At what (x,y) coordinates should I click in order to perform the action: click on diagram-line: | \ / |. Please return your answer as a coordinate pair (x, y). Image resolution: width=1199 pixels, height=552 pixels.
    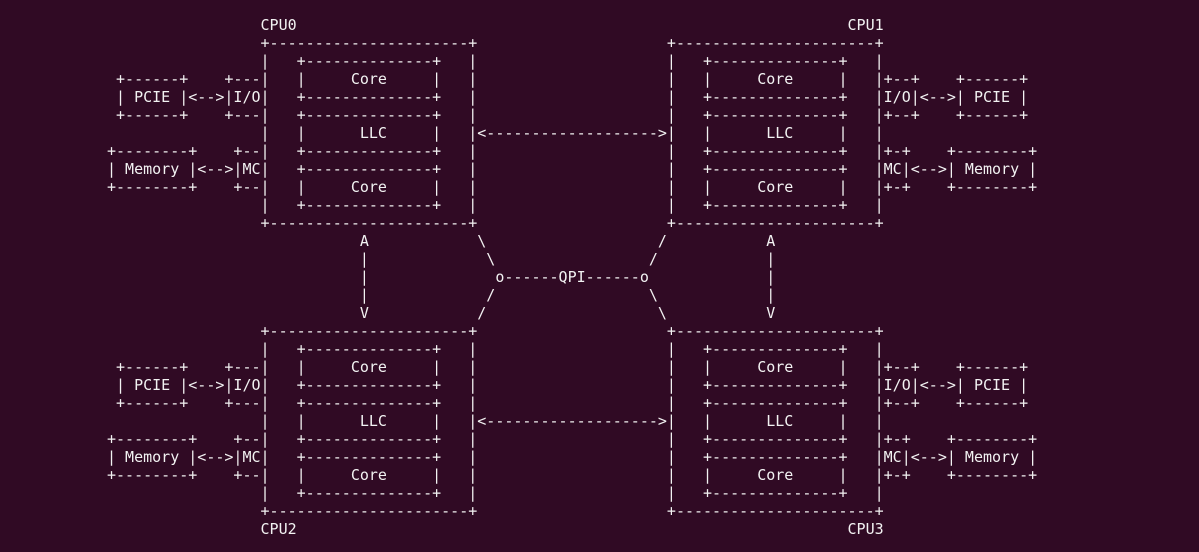
    Looking at the image, I should click on (441, 259).